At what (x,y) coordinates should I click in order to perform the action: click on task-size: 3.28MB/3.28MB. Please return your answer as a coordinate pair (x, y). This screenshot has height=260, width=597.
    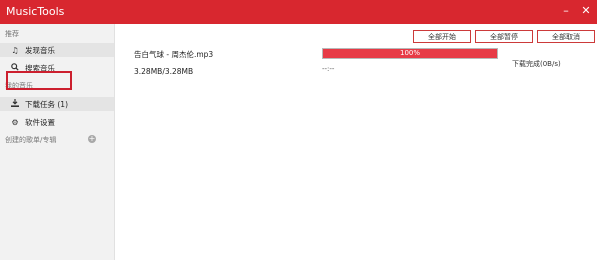
    Looking at the image, I should click on (164, 71).